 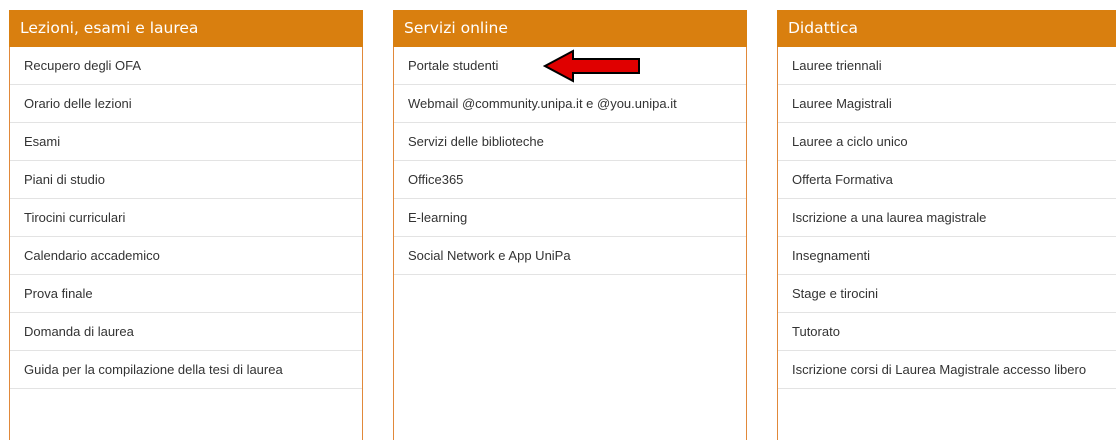 I want to click on link-label: Prova finale, so click(x=58, y=293).